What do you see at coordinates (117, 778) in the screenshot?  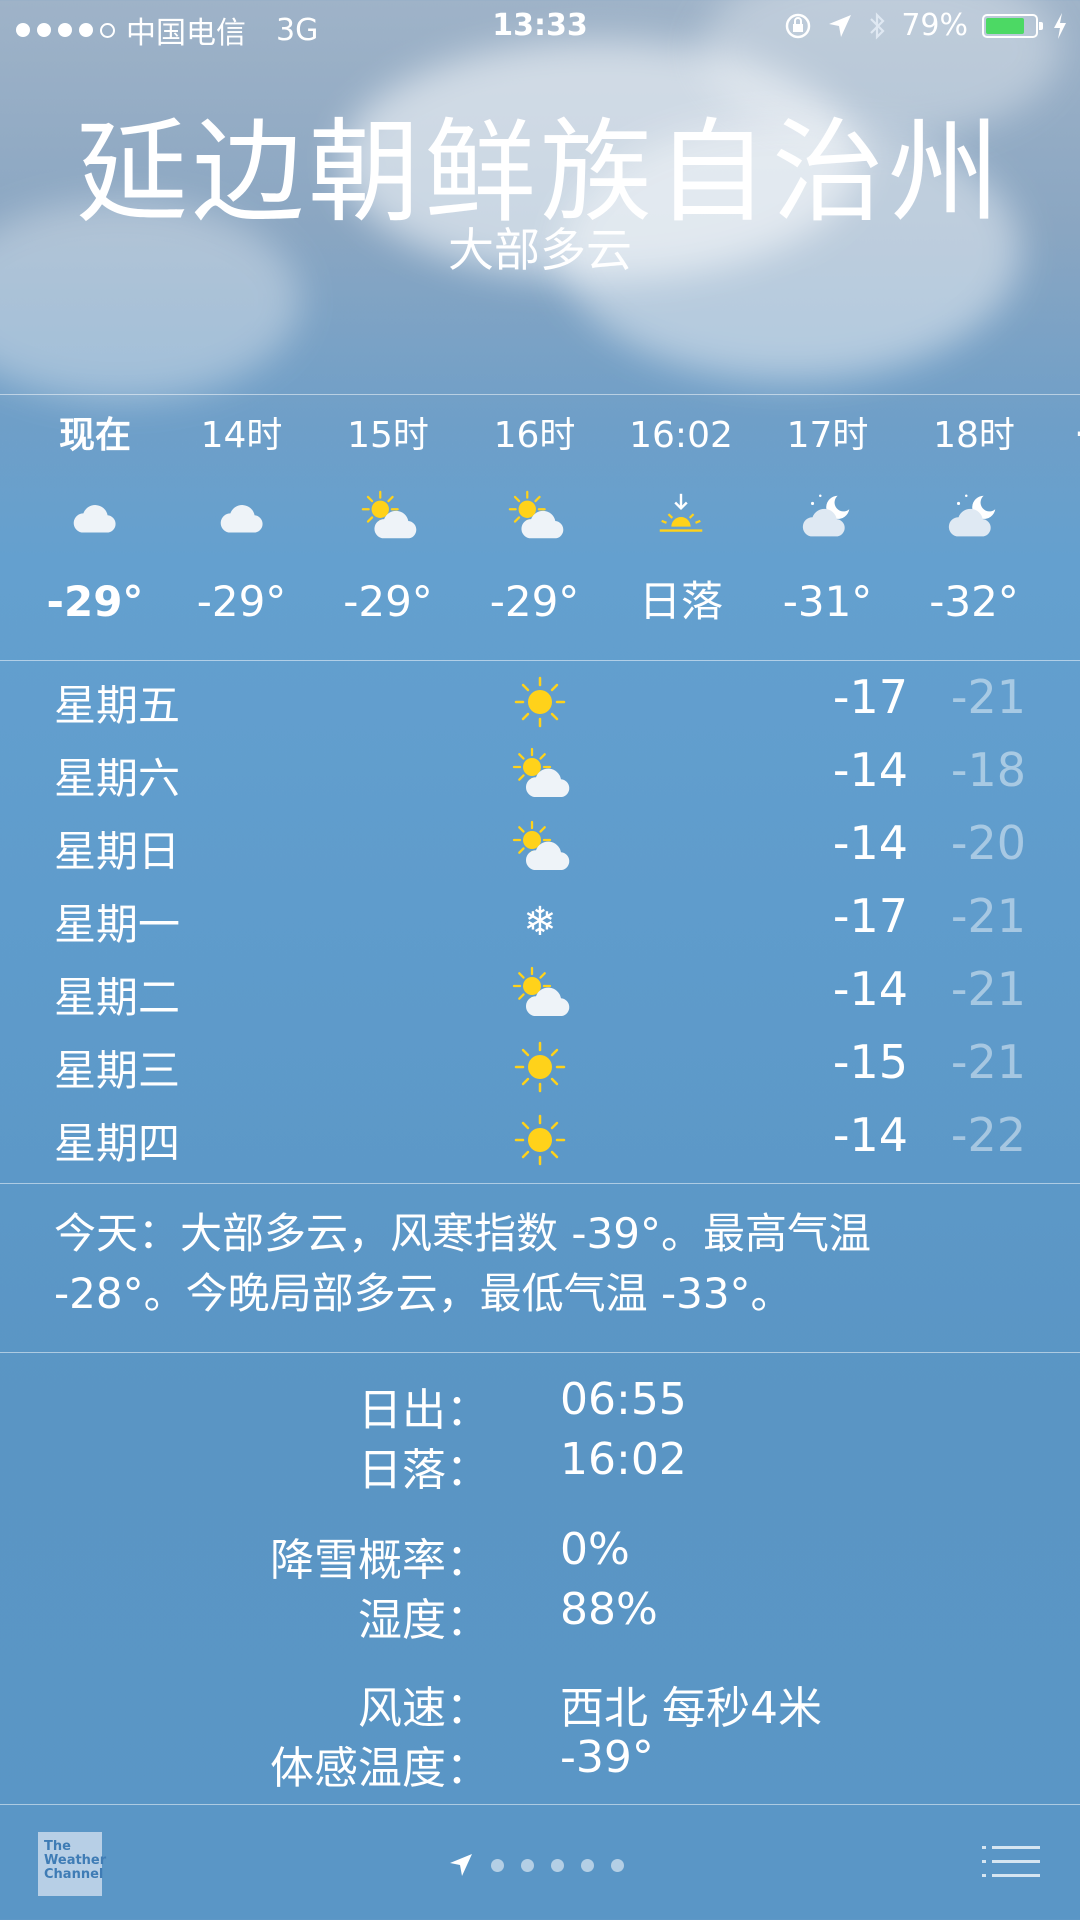 I see `day-name: 星期六` at bounding box center [117, 778].